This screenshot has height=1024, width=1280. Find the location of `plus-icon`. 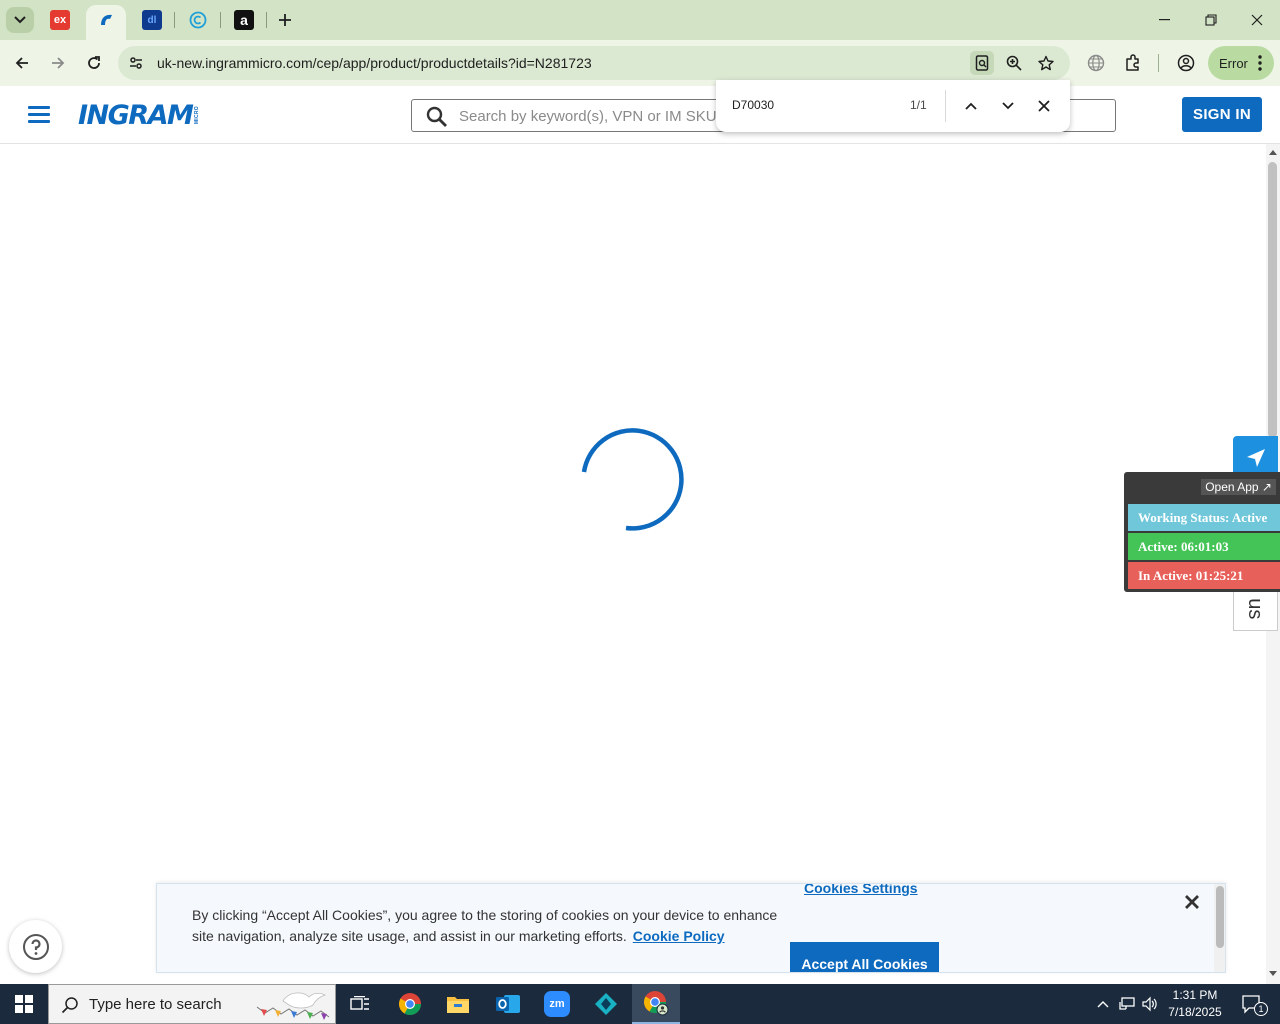

plus-icon is located at coordinates (285, 20).